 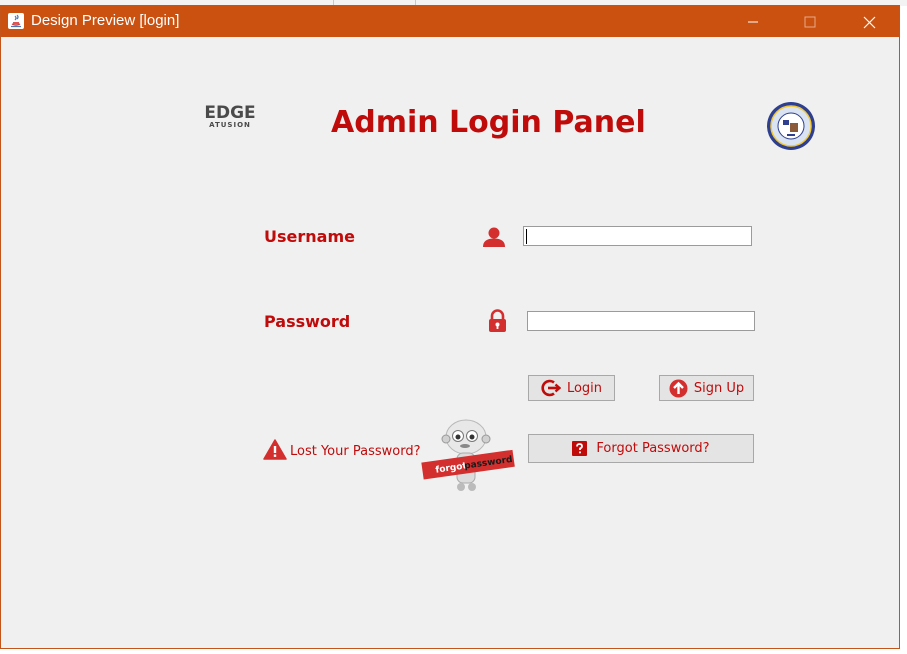 I want to click on warning-icon, so click(x=275, y=449).